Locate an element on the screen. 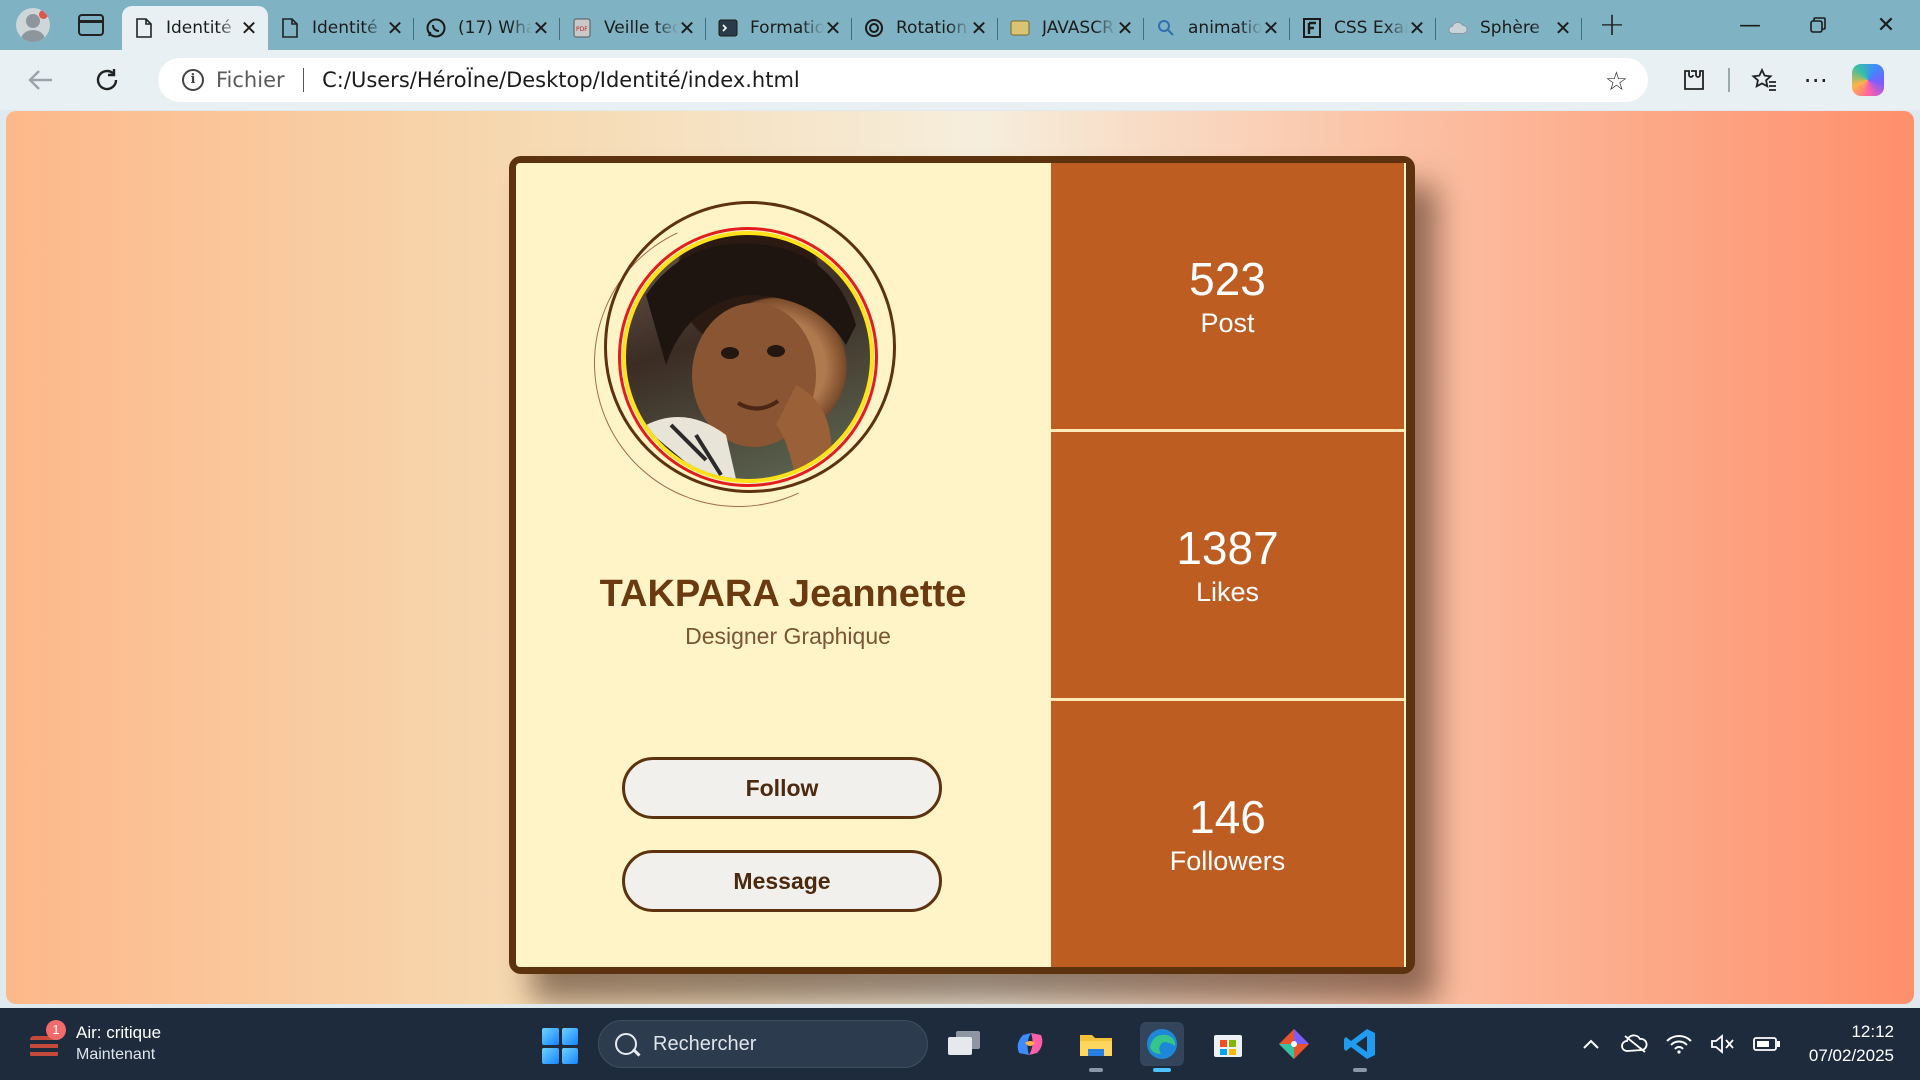  message-button: Message is located at coordinates (782, 881).